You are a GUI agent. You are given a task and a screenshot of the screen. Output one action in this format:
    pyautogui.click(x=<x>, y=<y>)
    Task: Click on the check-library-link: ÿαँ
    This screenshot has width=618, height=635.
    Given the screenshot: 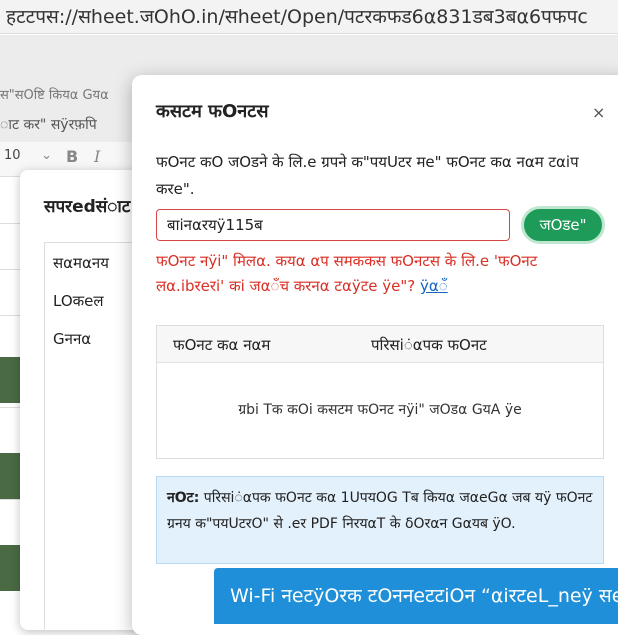 What is the action you would take?
    pyautogui.click(x=434, y=286)
    